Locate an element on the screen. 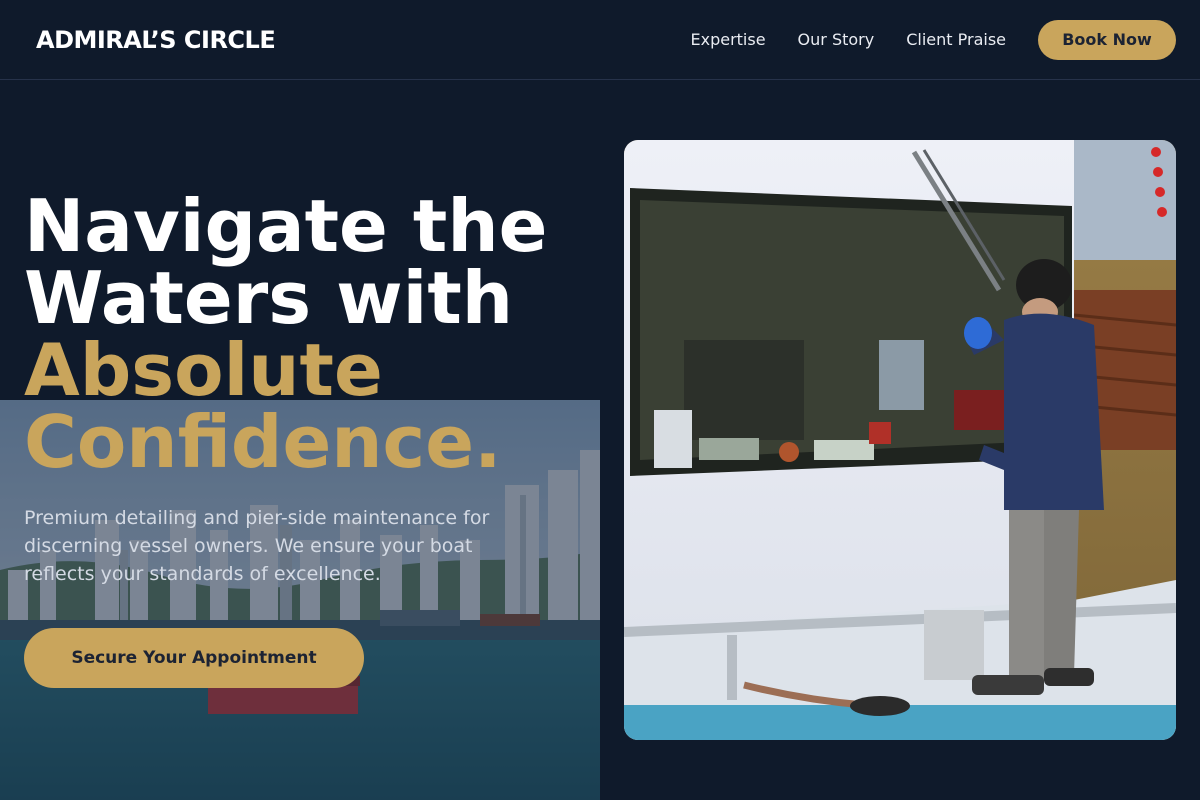  hero-line-4: Confidence. is located at coordinates (263, 442).